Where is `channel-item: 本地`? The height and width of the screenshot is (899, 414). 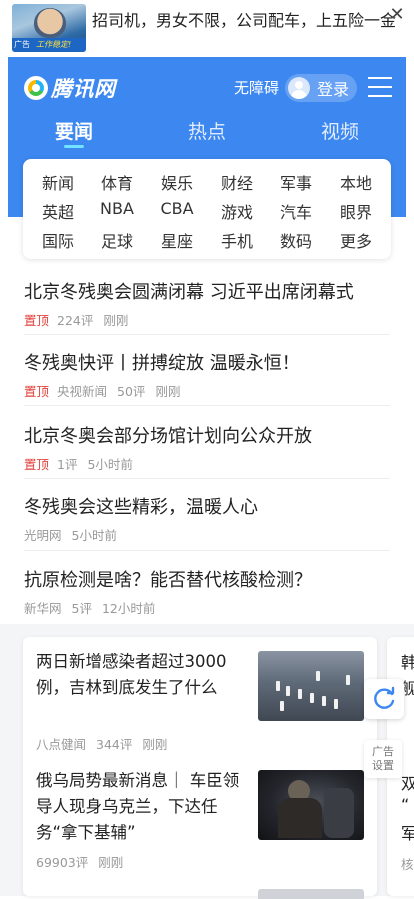
channel-item: 本地 is located at coordinates (356, 182).